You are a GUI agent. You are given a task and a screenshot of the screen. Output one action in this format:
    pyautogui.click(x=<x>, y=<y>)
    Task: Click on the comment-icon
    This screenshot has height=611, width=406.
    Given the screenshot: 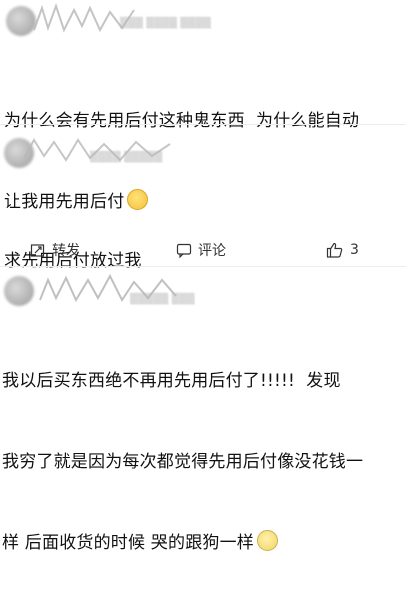 What is the action you would take?
    pyautogui.click(x=184, y=250)
    